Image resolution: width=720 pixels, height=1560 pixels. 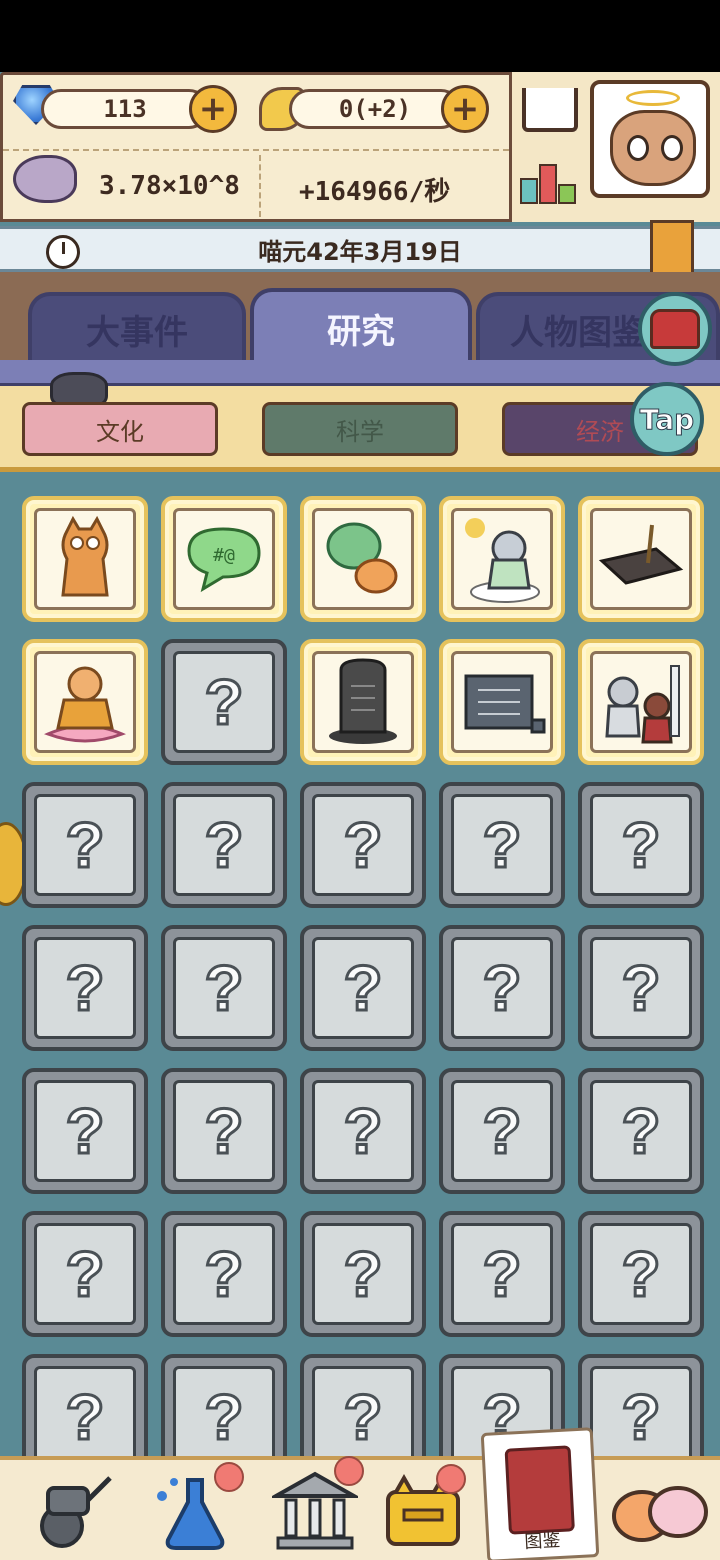 What do you see at coordinates (539, 1490) in the screenshot?
I see `paw-book-icon` at bounding box center [539, 1490].